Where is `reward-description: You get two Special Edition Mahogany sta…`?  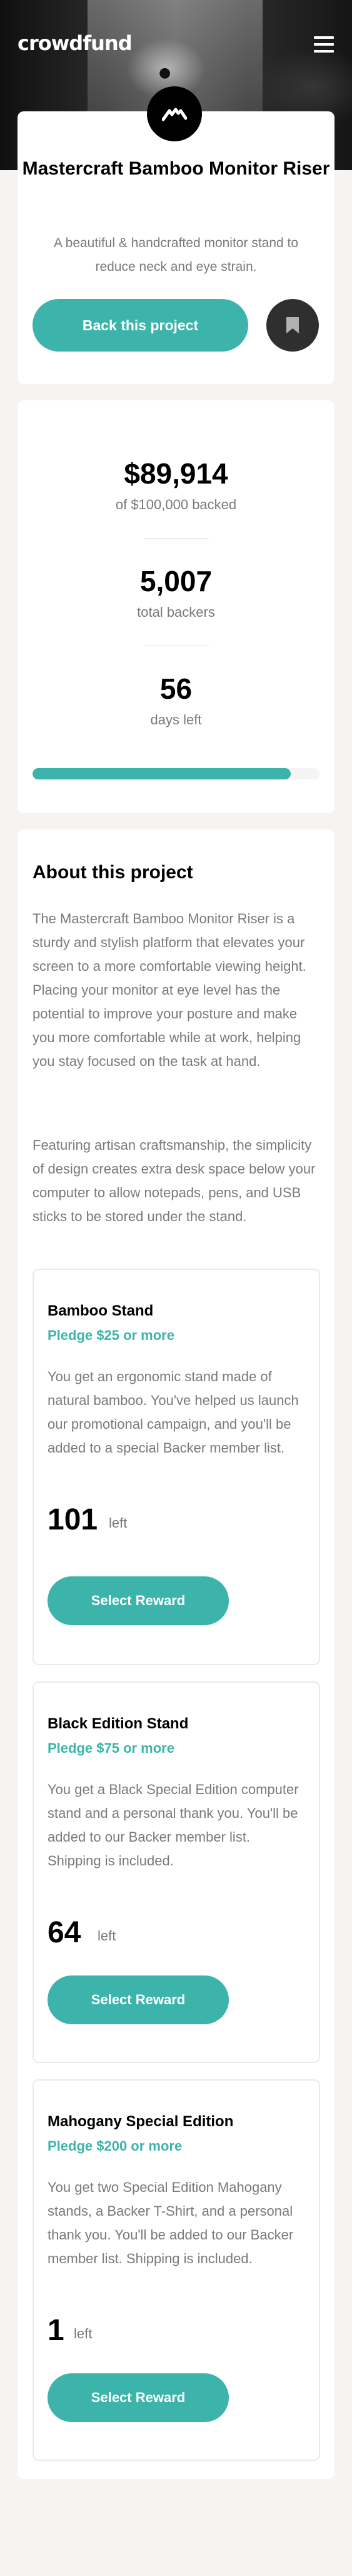 reward-description: You get two Special Edition Mahogany sta… is located at coordinates (171, 2222).